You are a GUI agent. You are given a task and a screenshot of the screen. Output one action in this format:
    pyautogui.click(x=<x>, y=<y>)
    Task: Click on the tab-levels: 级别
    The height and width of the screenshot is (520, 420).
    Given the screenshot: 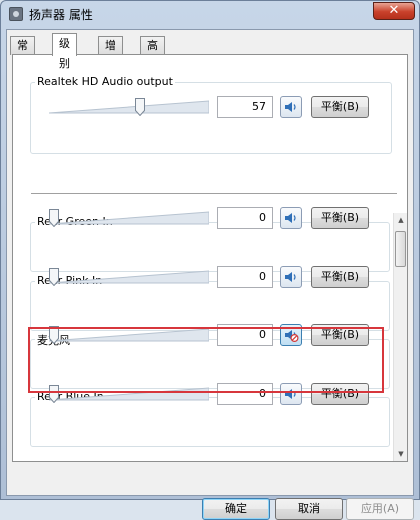 What is the action you would take?
    pyautogui.click(x=64, y=51)
    